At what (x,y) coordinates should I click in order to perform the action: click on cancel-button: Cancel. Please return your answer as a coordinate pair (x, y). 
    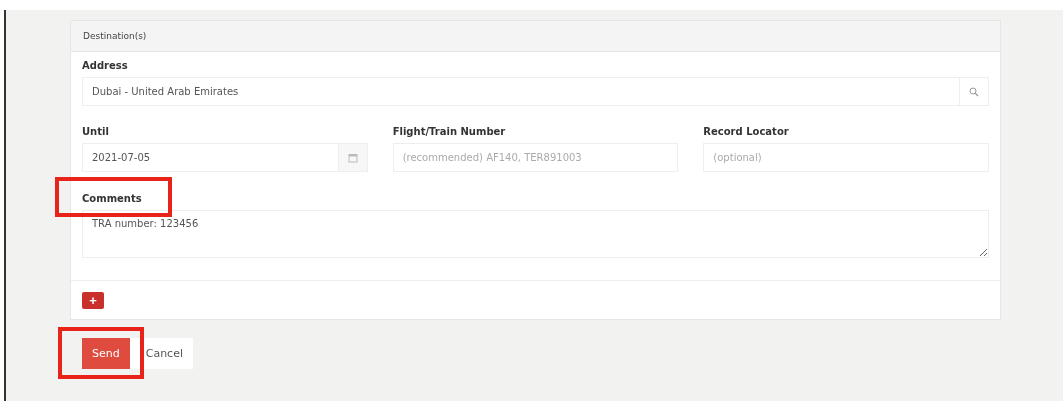
    Looking at the image, I should click on (161, 353).